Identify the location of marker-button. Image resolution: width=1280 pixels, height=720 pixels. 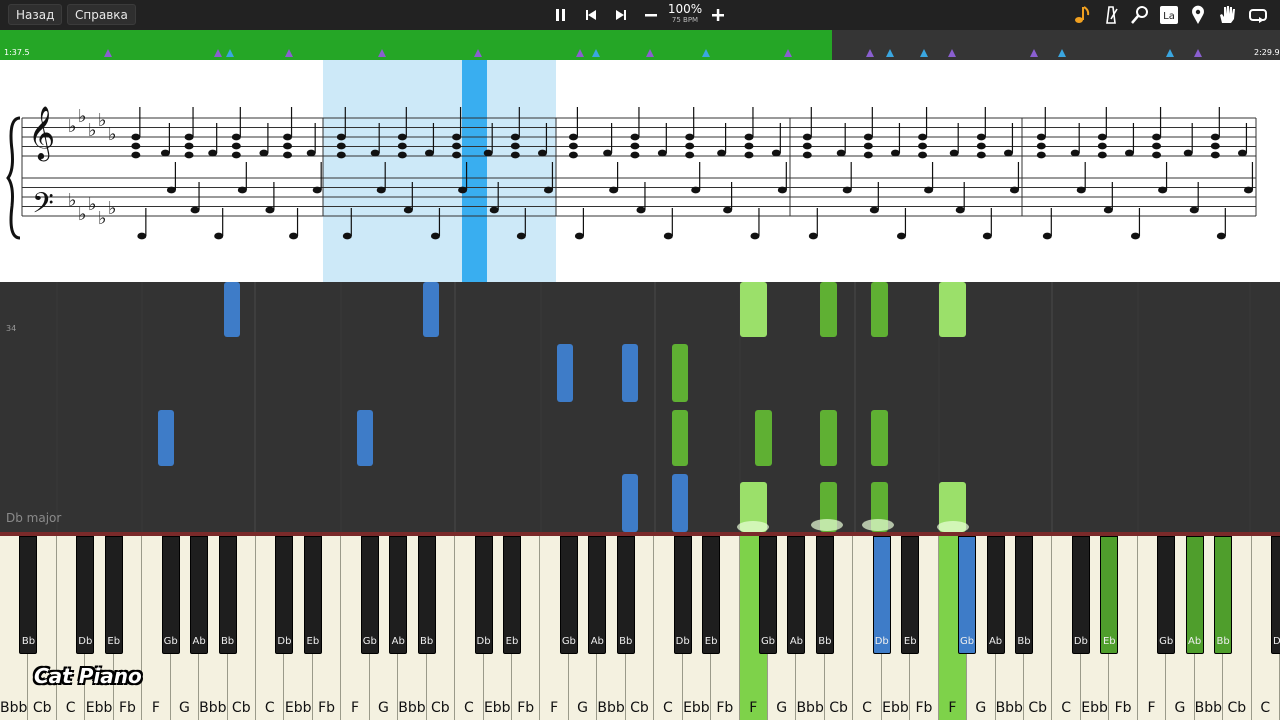
(1198, 15).